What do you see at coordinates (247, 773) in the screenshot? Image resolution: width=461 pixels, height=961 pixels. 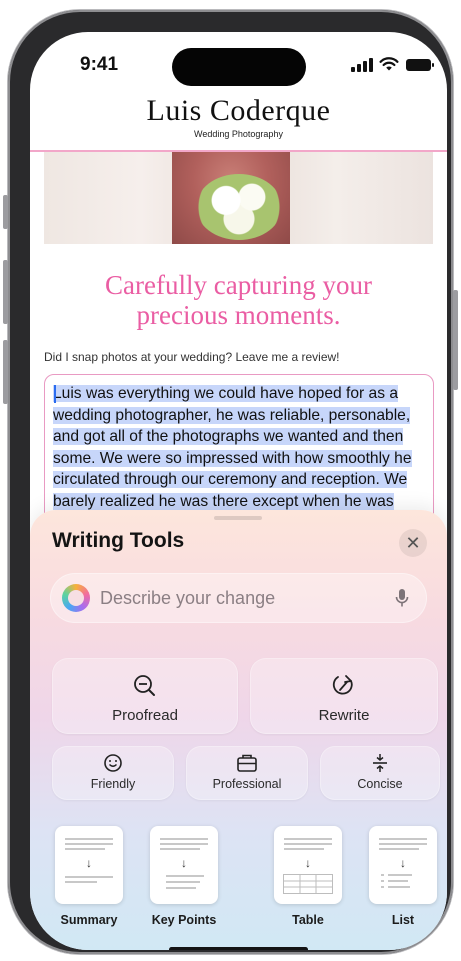 I see `professional-button: Professional` at bounding box center [247, 773].